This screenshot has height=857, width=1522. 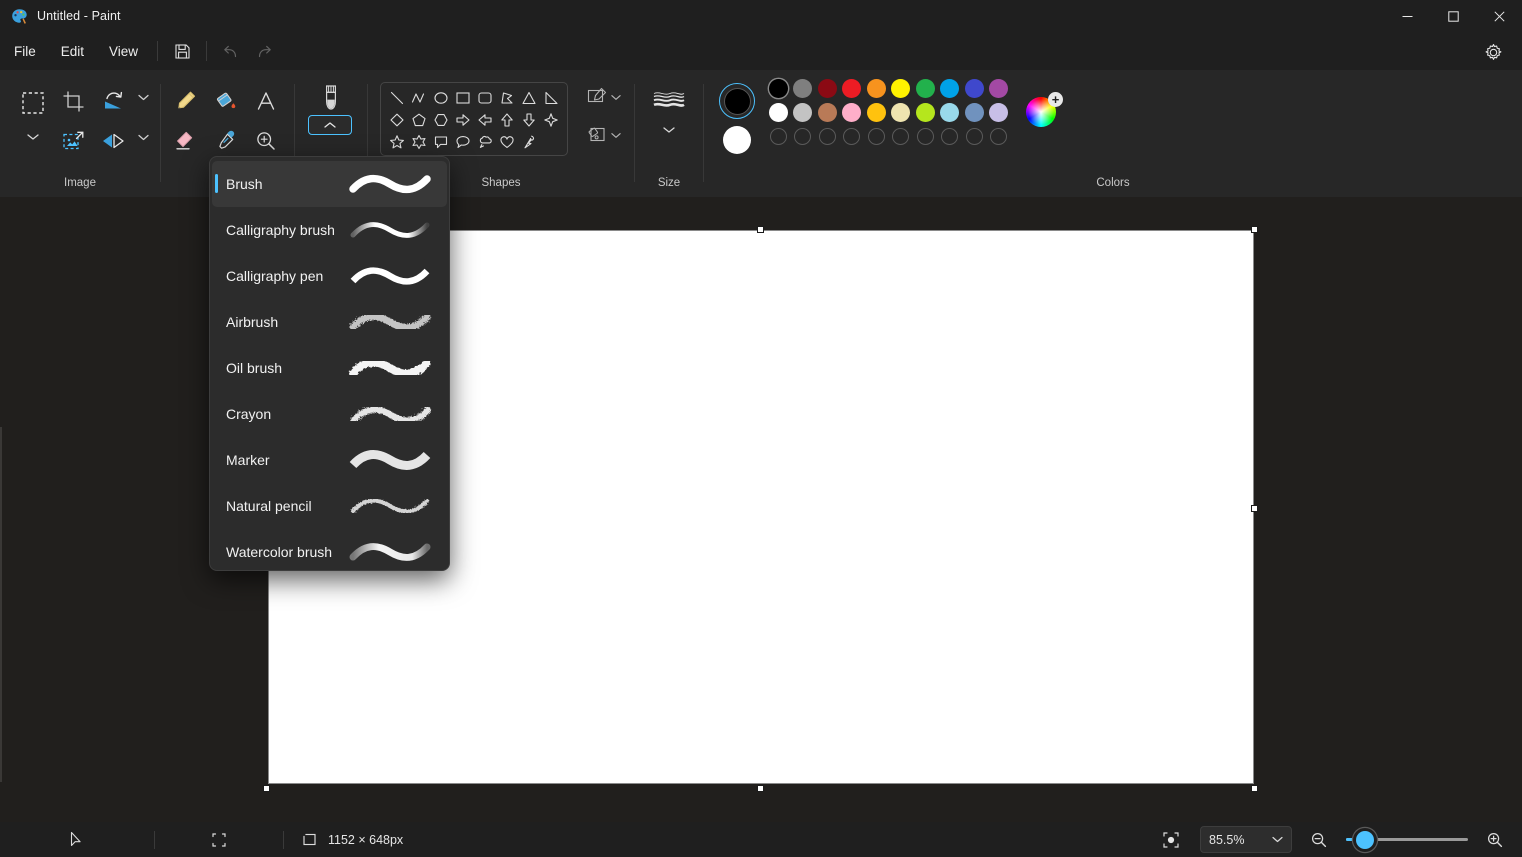 What do you see at coordinates (463, 98) in the screenshot?
I see `shape-rectangle` at bounding box center [463, 98].